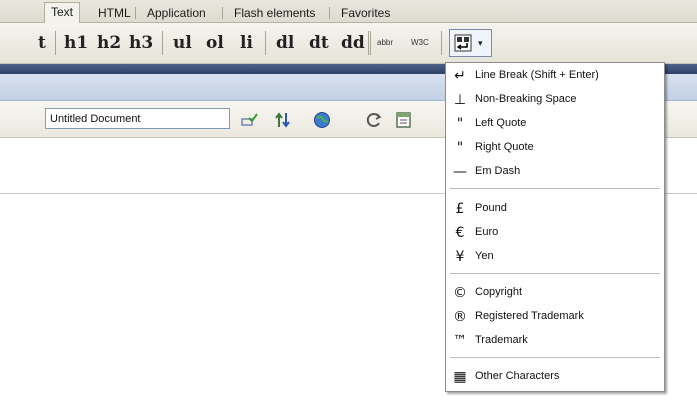 Image resolution: width=697 pixels, height=407 pixels. Describe the element at coordinates (555, 257) in the screenshot. I see `menu-item-yen: ¥ Yen` at that location.